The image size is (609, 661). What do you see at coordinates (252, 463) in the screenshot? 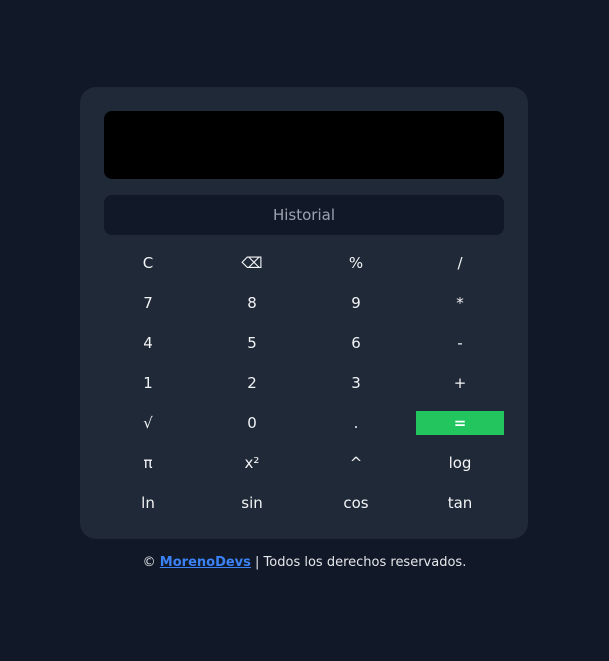
I see `square-button: x²` at bounding box center [252, 463].